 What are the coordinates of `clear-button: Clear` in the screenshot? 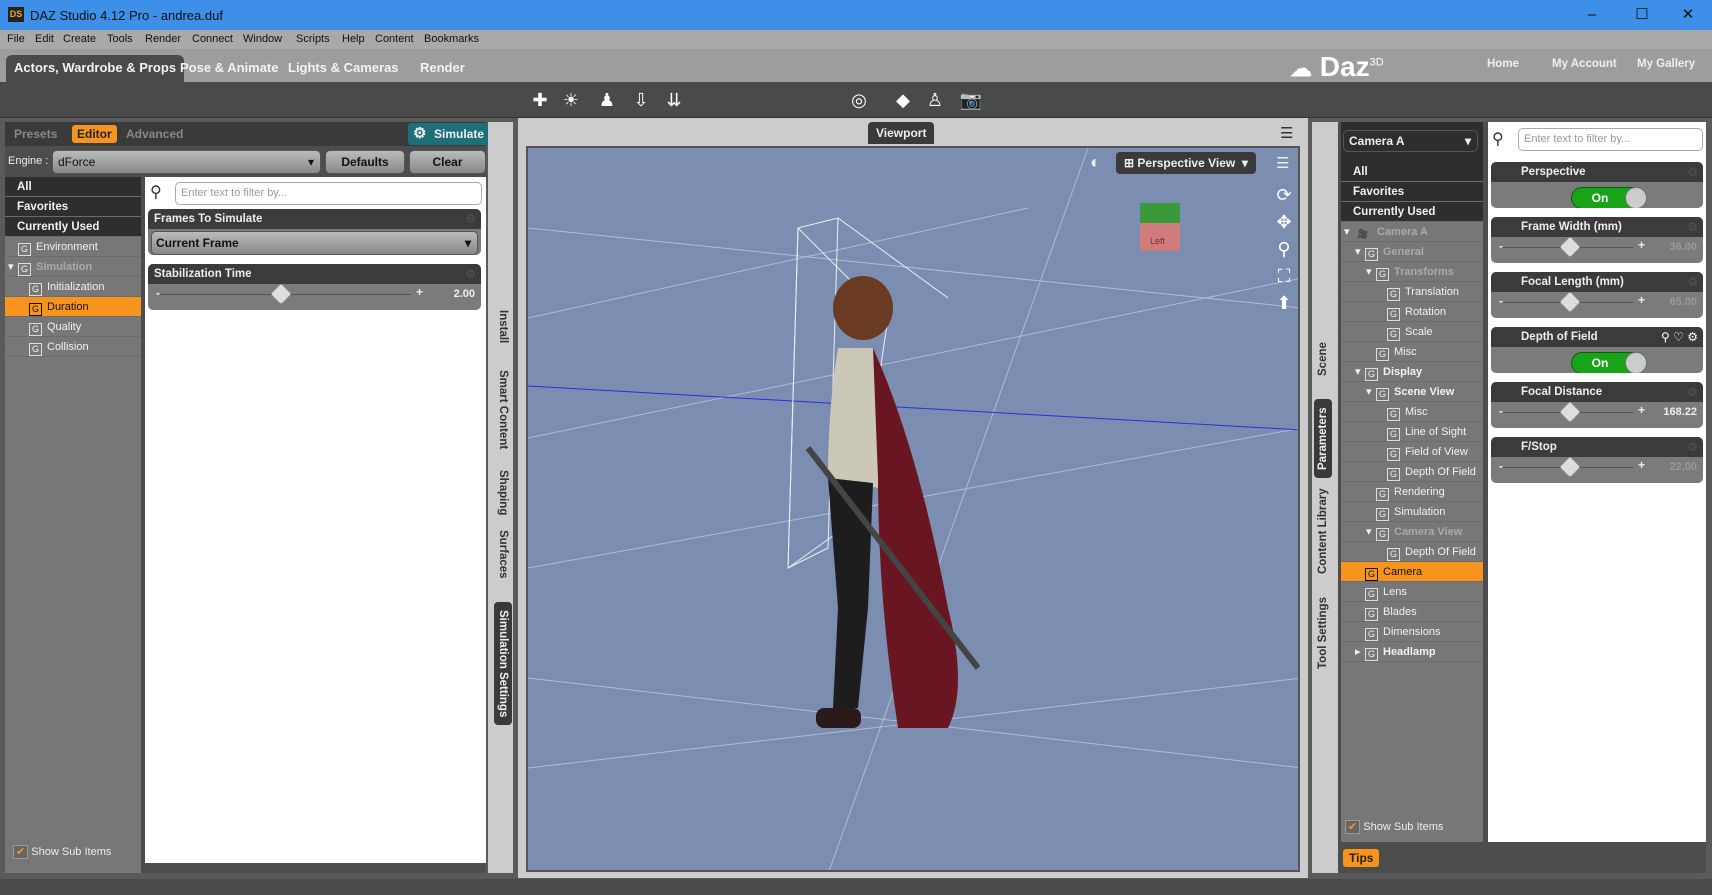 It's located at (447, 162).